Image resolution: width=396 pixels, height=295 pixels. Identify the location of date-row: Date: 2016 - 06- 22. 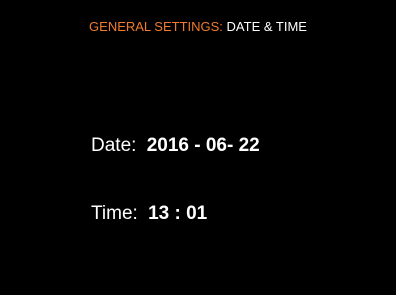
(175, 146).